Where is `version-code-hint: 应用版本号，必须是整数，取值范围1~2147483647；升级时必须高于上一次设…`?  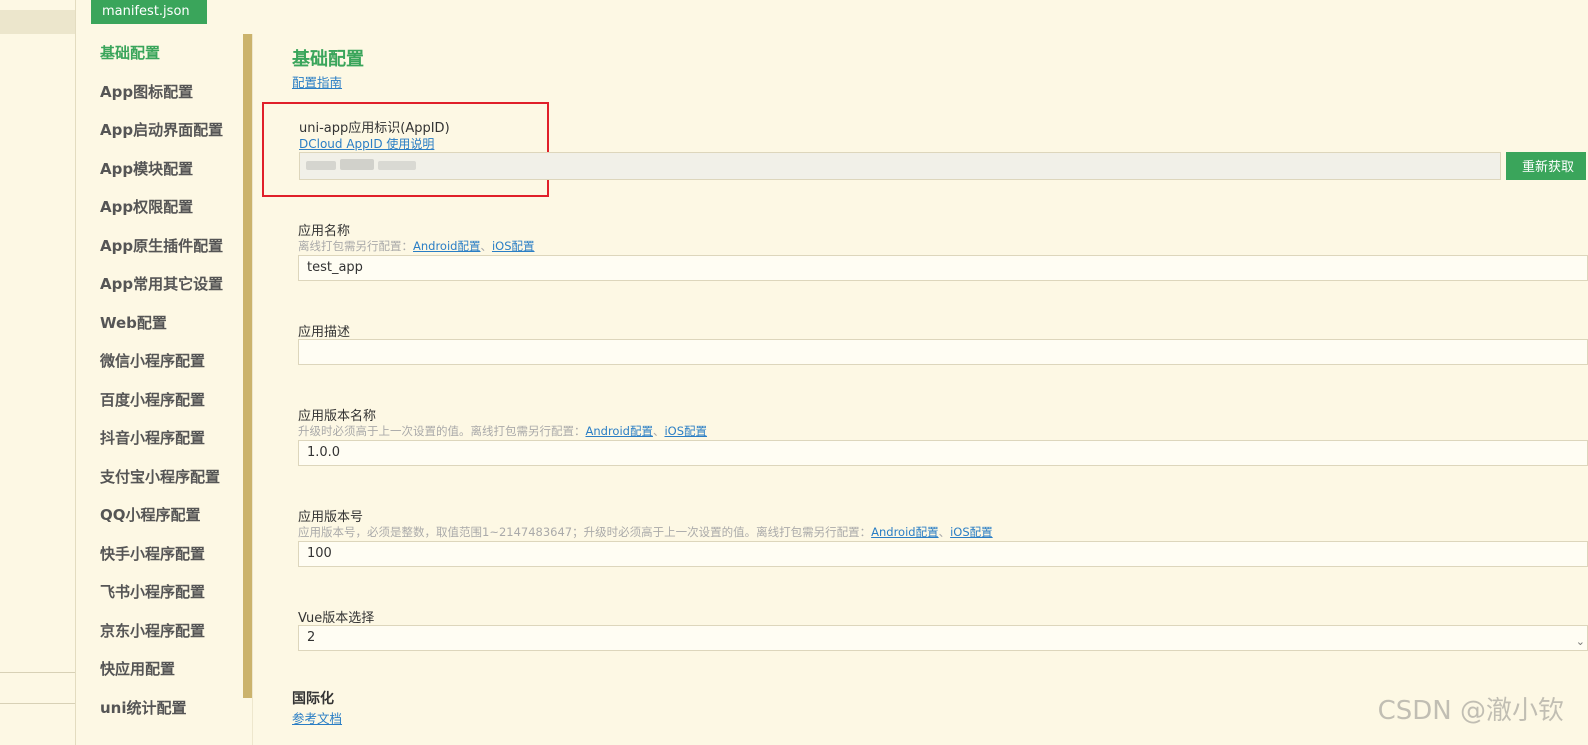 version-code-hint: 应用版本号，必须是整数，取值范围1~2147483647；升级时必须高于上一次设… is located at coordinates (645, 532).